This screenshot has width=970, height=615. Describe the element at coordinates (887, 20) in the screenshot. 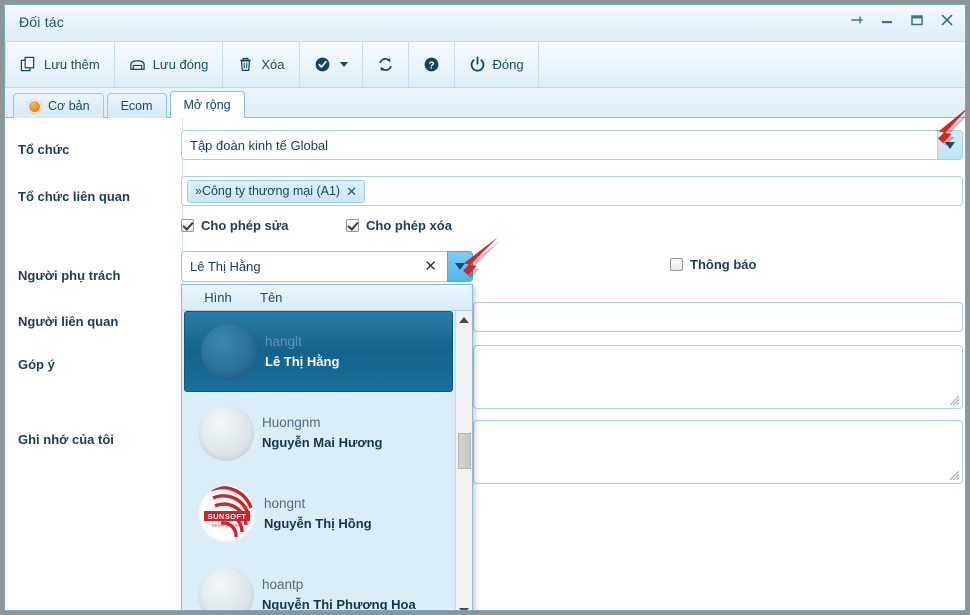

I see `minimize-icon` at that location.